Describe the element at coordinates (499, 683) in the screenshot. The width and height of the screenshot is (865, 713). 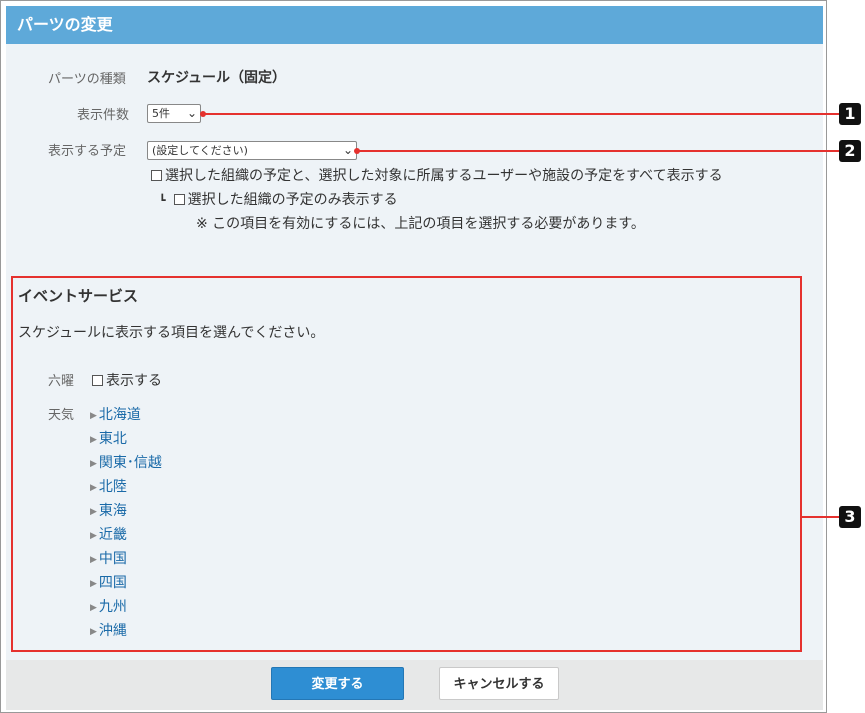
I see `cancel-button: キャンセルする` at that location.